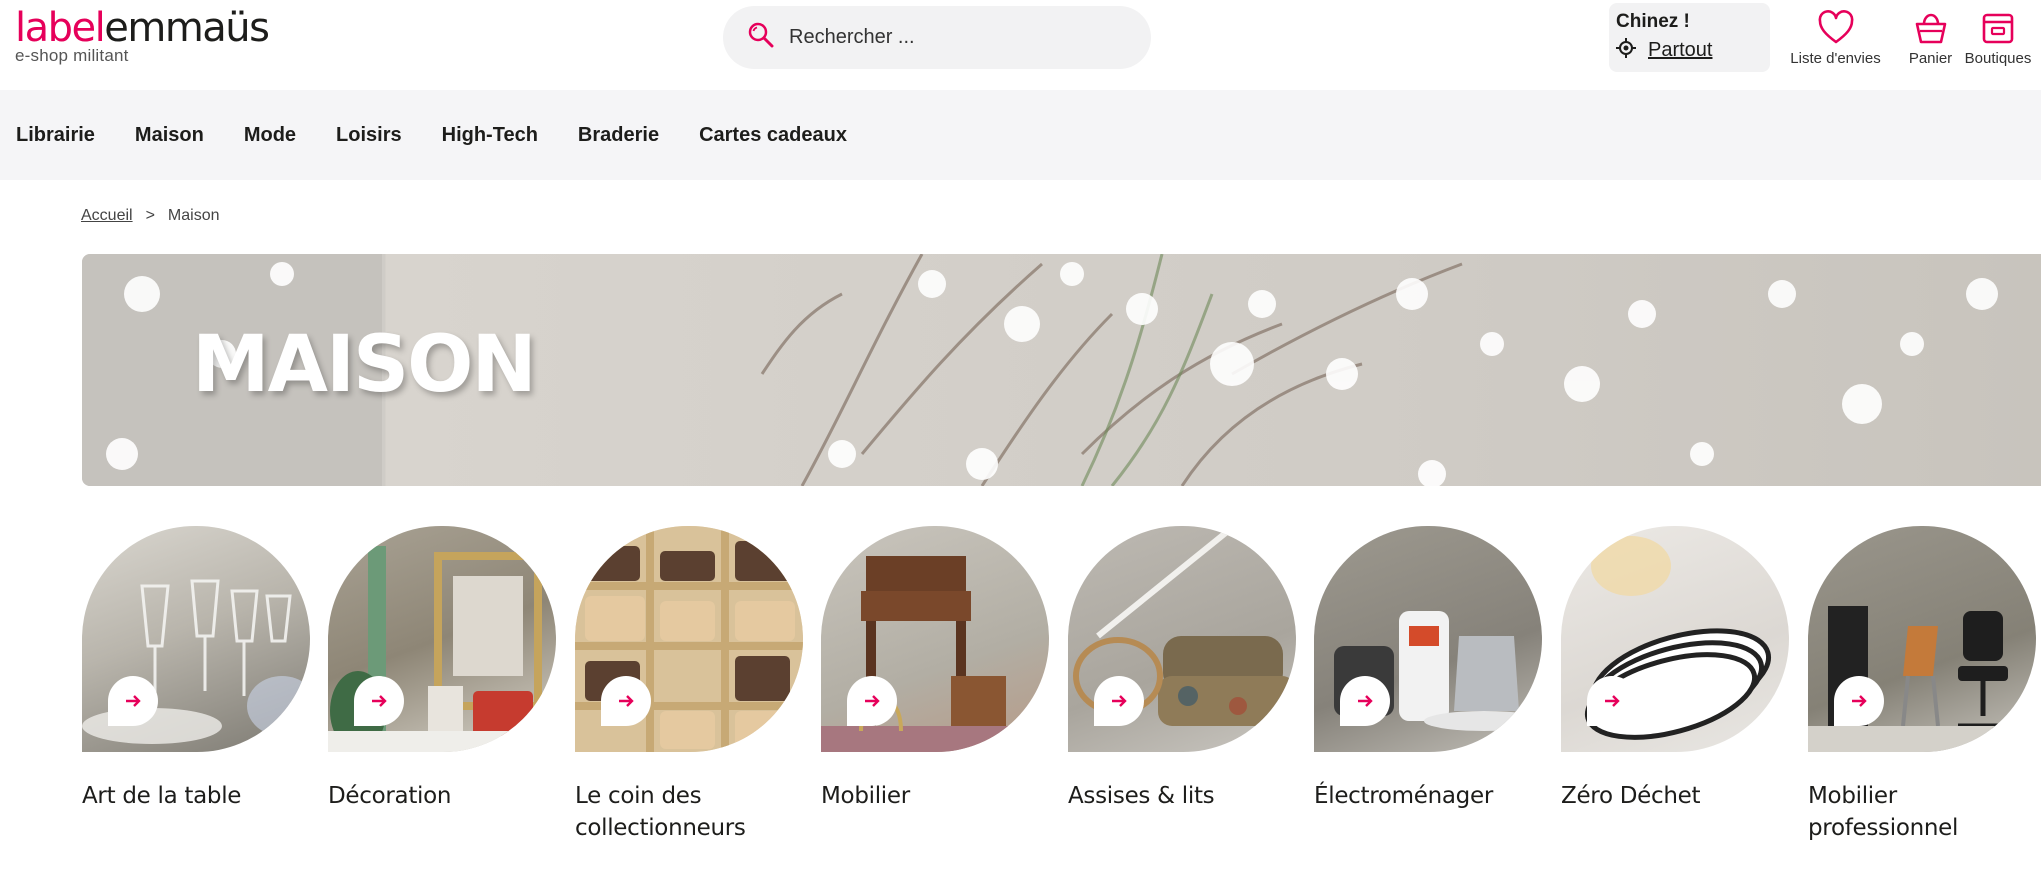 Image resolution: width=2041 pixels, height=887 pixels. Describe the element at coordinates (442, 796) in the screenshot. I see `category-label: Décoration` at that location.